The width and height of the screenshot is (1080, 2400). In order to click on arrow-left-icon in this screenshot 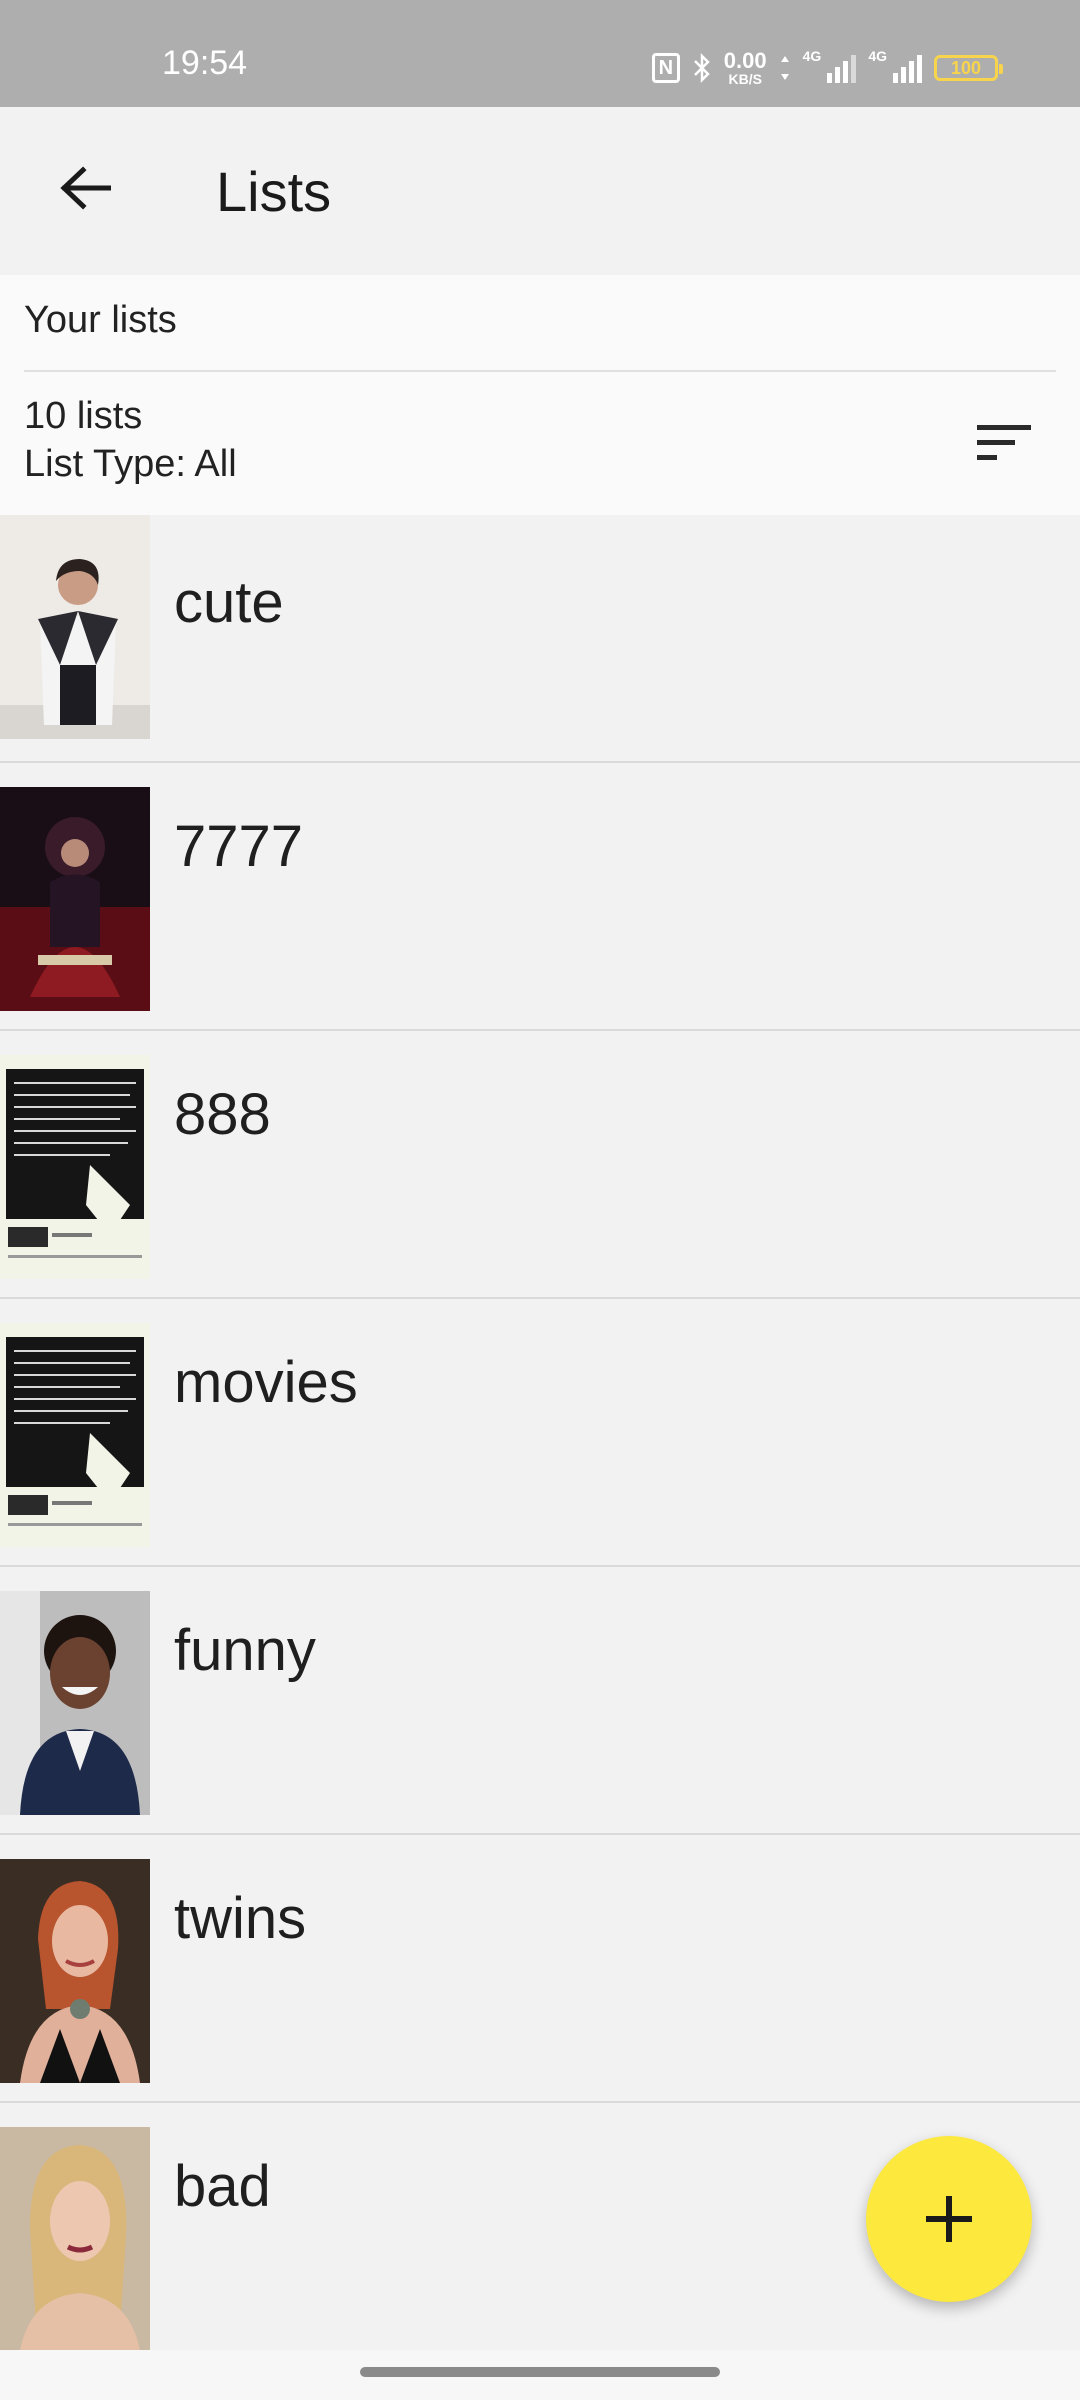, I will do `click(85, 188)`.